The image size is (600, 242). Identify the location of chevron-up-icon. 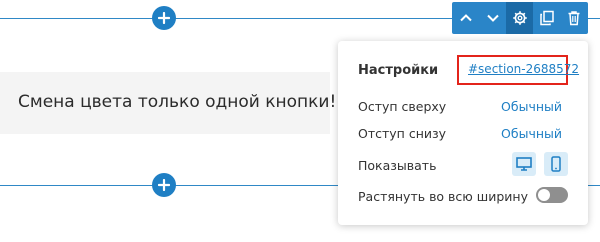
(465, 18).